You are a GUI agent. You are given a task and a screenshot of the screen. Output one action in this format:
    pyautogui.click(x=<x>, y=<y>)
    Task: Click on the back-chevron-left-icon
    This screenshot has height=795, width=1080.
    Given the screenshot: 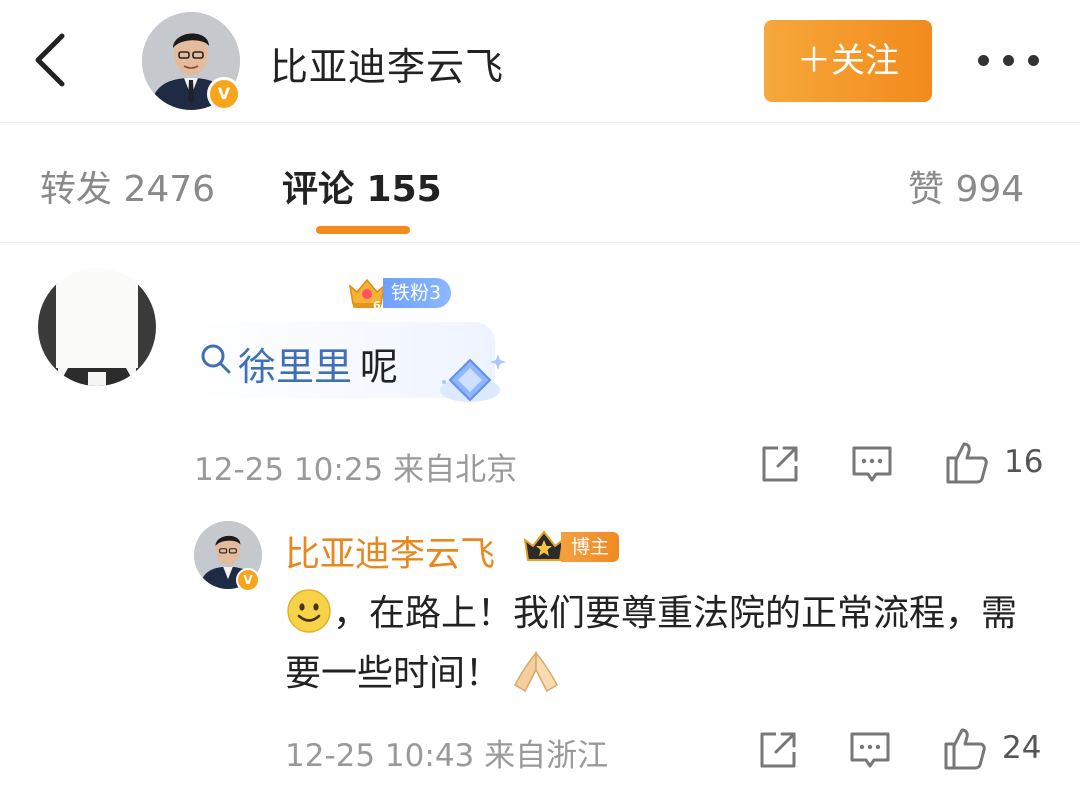 What is the action you would take?
    pyautogui.click(x=52, y=60)
    